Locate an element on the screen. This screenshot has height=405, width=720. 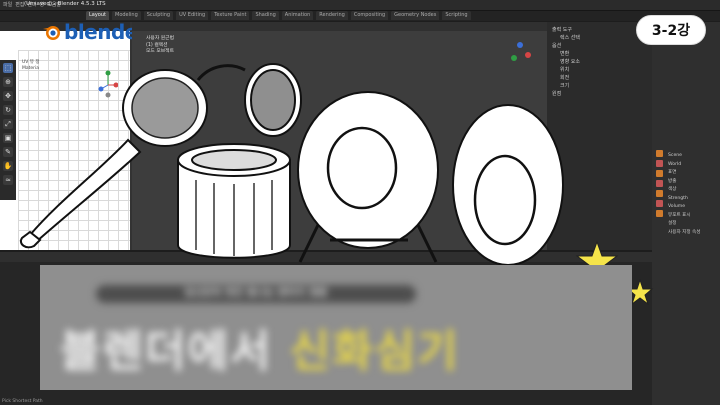
timeline-header is located at coordinates (326, 257).